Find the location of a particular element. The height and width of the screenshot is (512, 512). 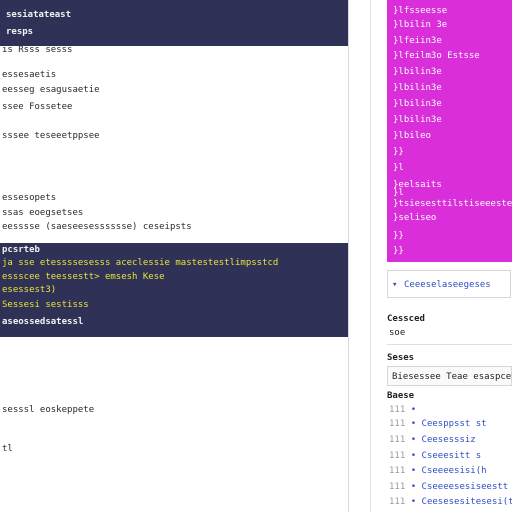

editor-header-block: sesiatateast resps is located at coordinates (174, 23).